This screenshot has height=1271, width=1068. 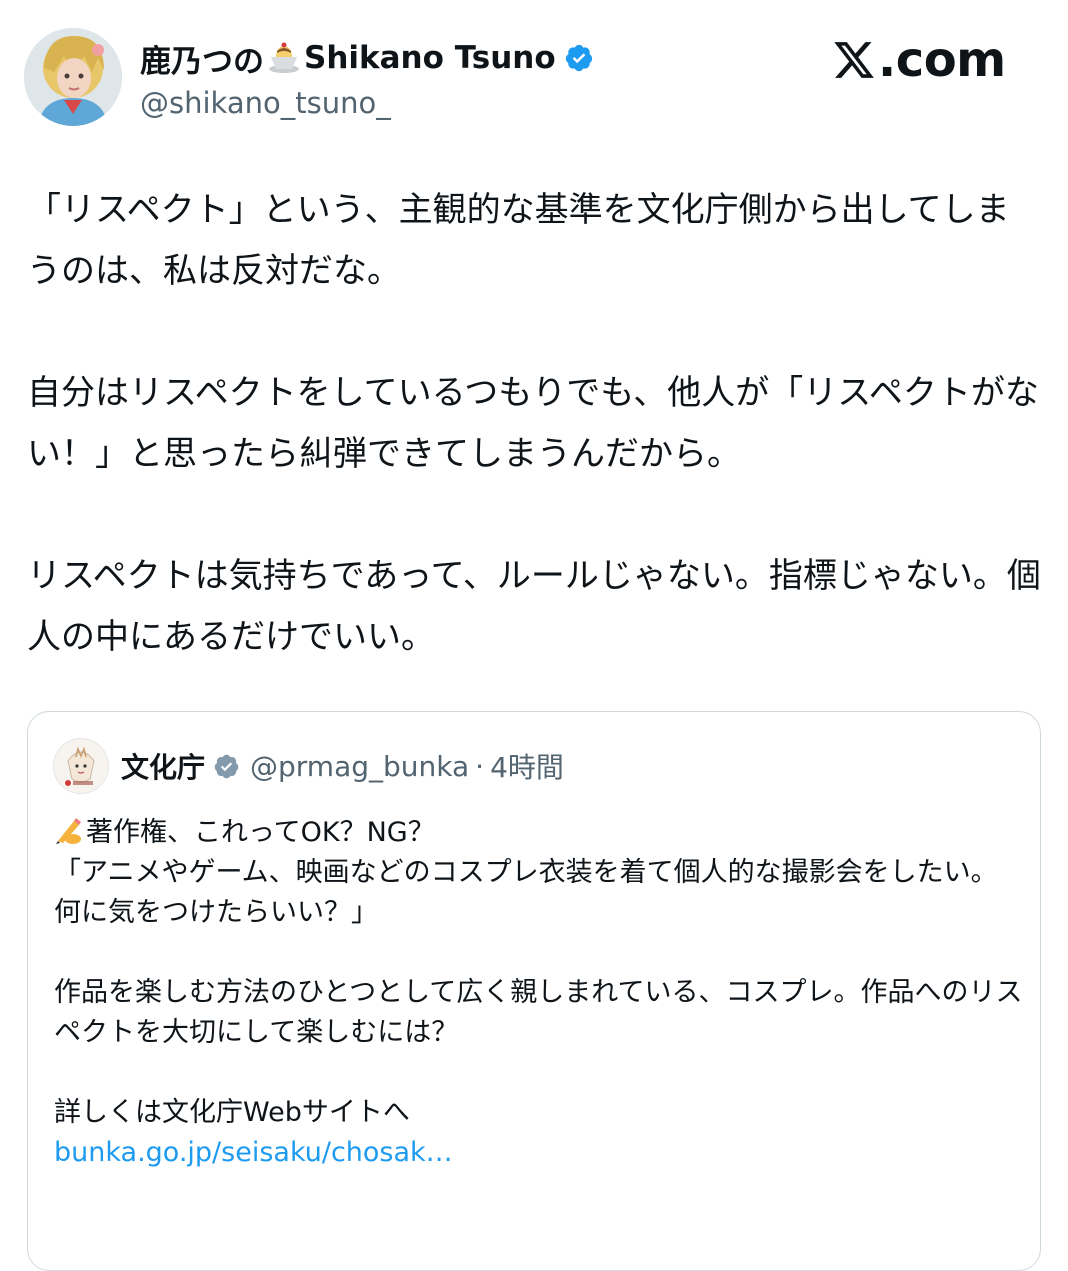 I want to click on author-display-name-en: Shikano Tsuno, so click(x=430, y=58).